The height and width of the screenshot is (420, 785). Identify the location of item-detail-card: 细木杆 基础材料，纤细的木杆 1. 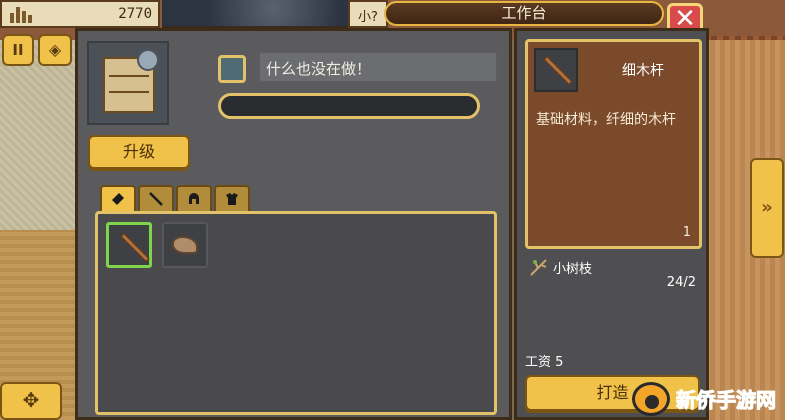
(613, 144).